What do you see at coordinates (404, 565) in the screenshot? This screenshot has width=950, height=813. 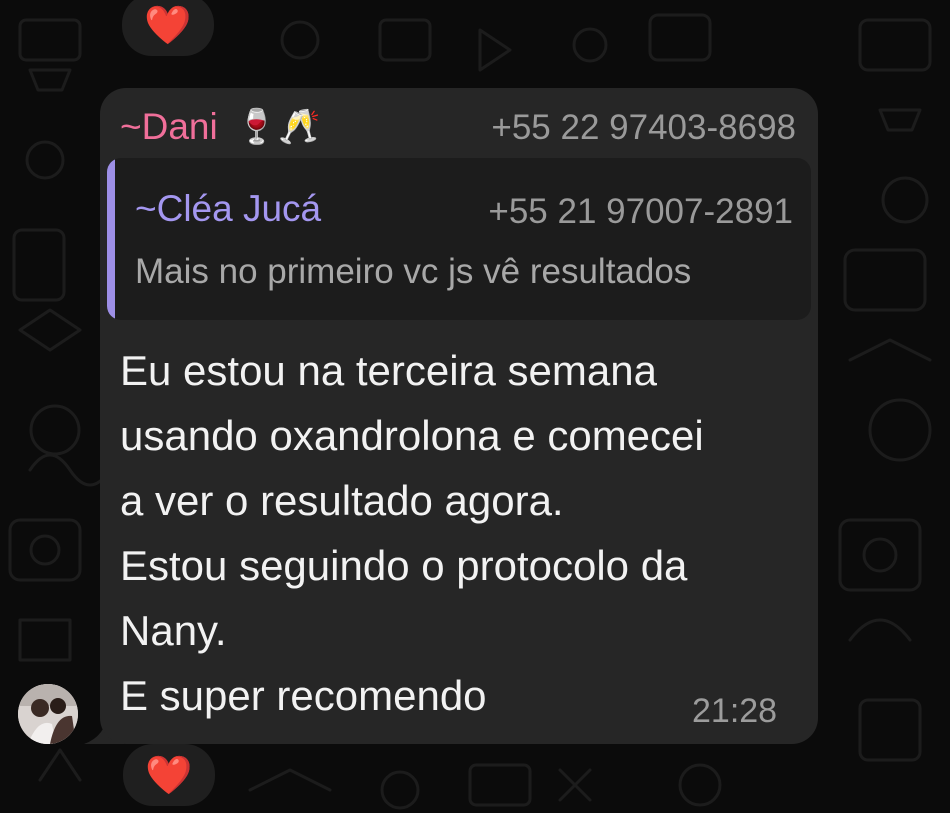 I see `message-line: Estou seguindo o protocolo da` at bounding box center [404, 565].